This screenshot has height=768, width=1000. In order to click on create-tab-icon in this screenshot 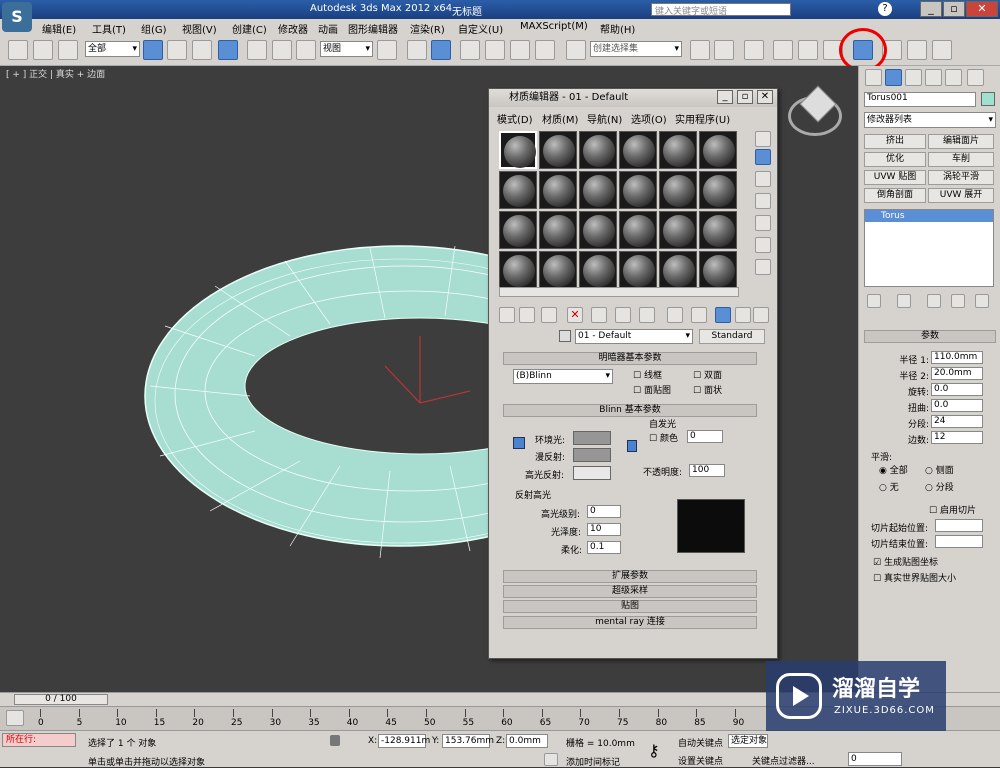, I will do `click(873, 77)`.